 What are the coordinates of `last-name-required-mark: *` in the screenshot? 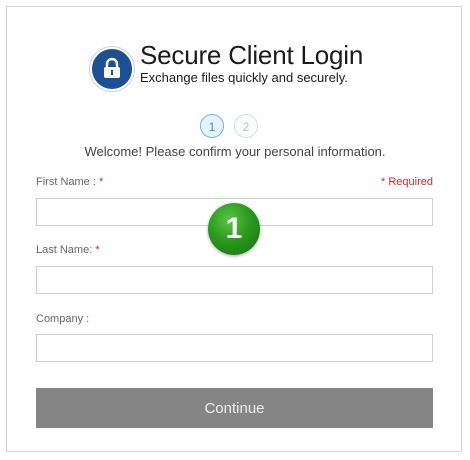 It's located at (97, 250).